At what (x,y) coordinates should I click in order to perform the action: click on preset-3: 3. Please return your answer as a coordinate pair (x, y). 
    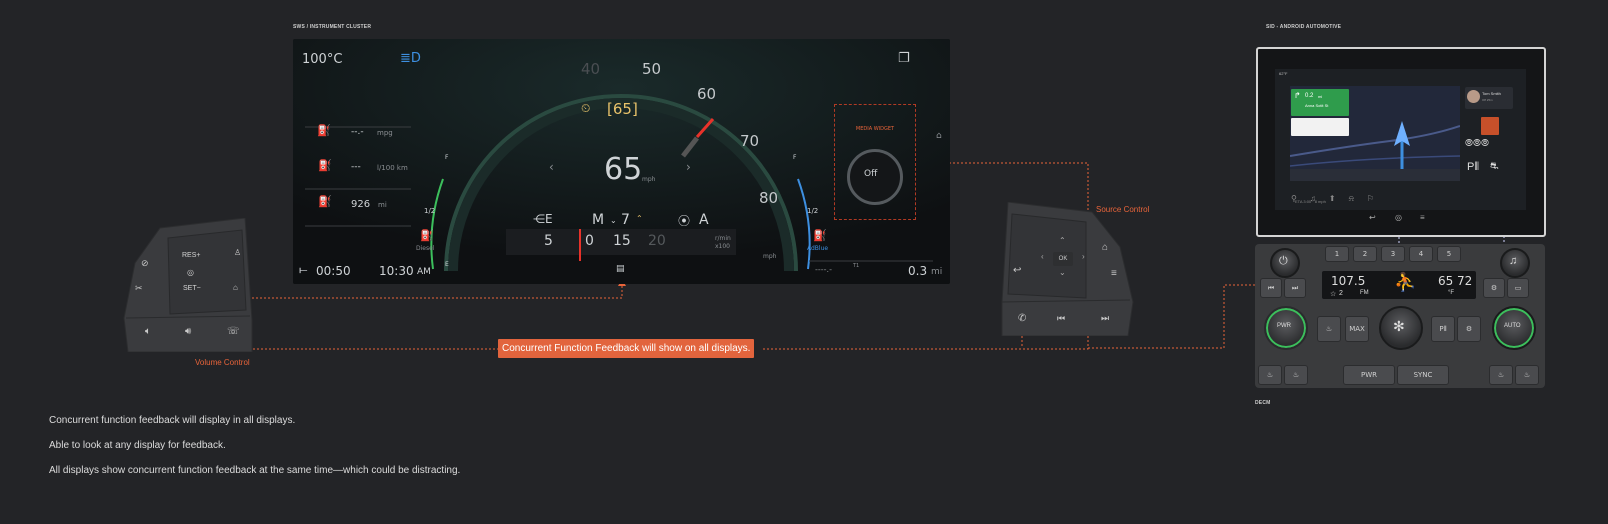
    Looking at the image, I should click on (1393, 254).